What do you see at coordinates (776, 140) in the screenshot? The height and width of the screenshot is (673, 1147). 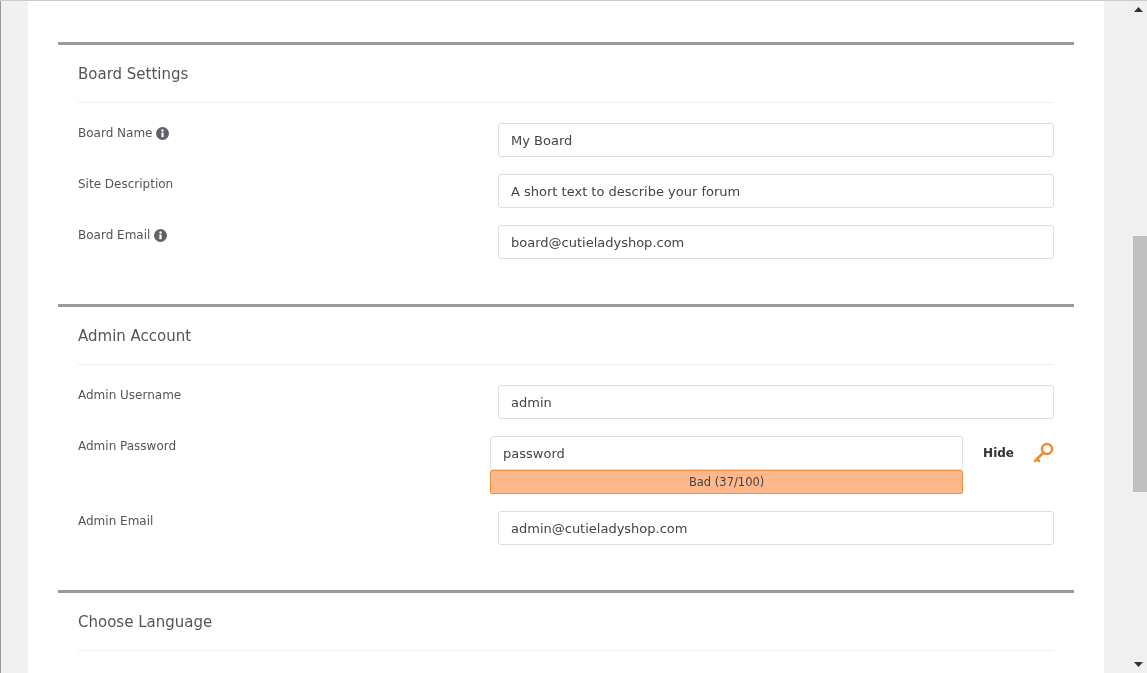 I see `input-field: My Board` at bounding box center [776, 140].